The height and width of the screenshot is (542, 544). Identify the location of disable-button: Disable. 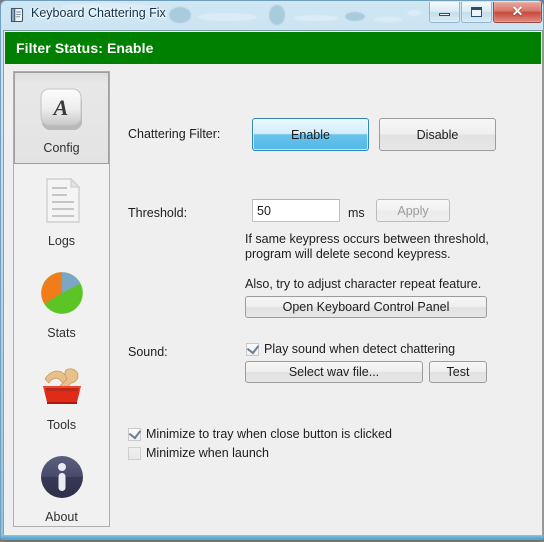
(437, 134).